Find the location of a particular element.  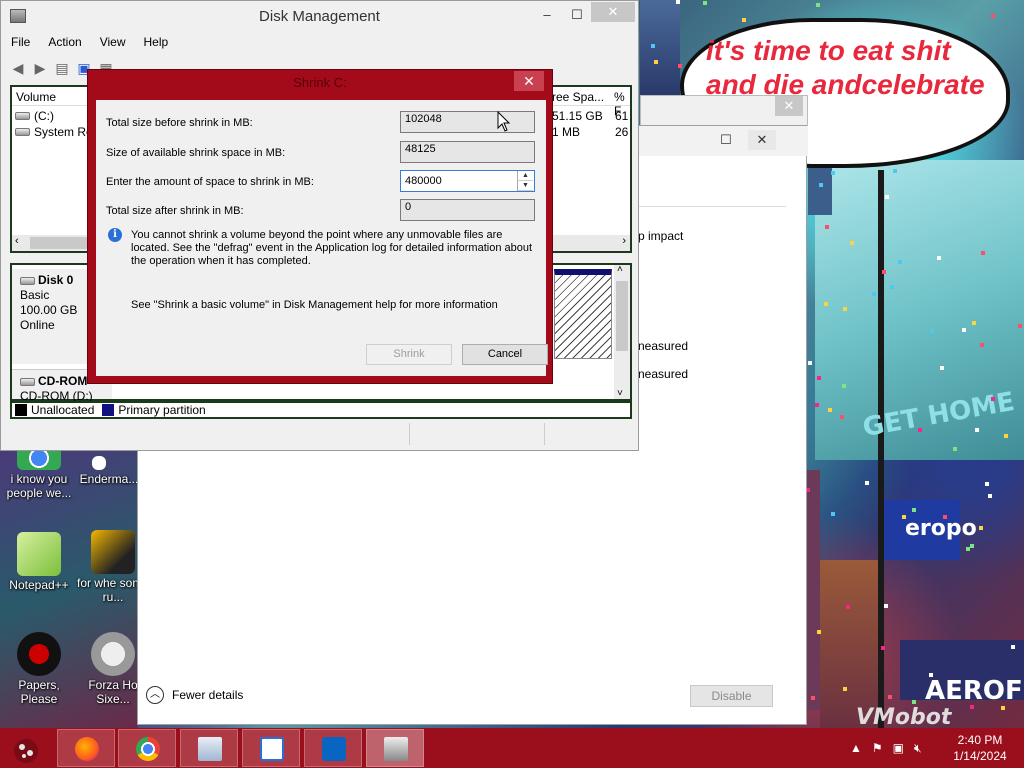

action-center-icon: ⚑ is located at coordinates (877, 748).